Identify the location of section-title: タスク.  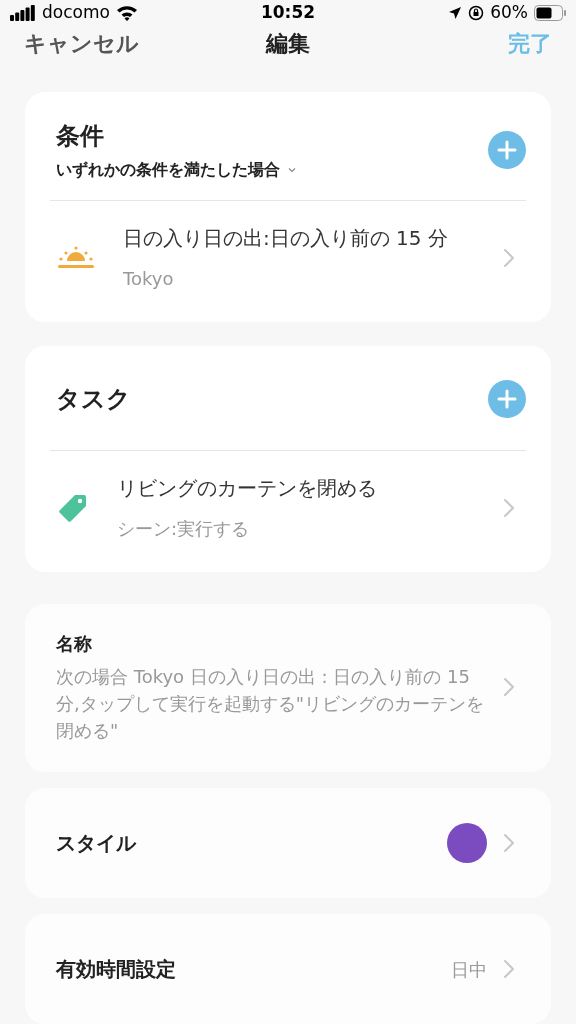
(94, 399).